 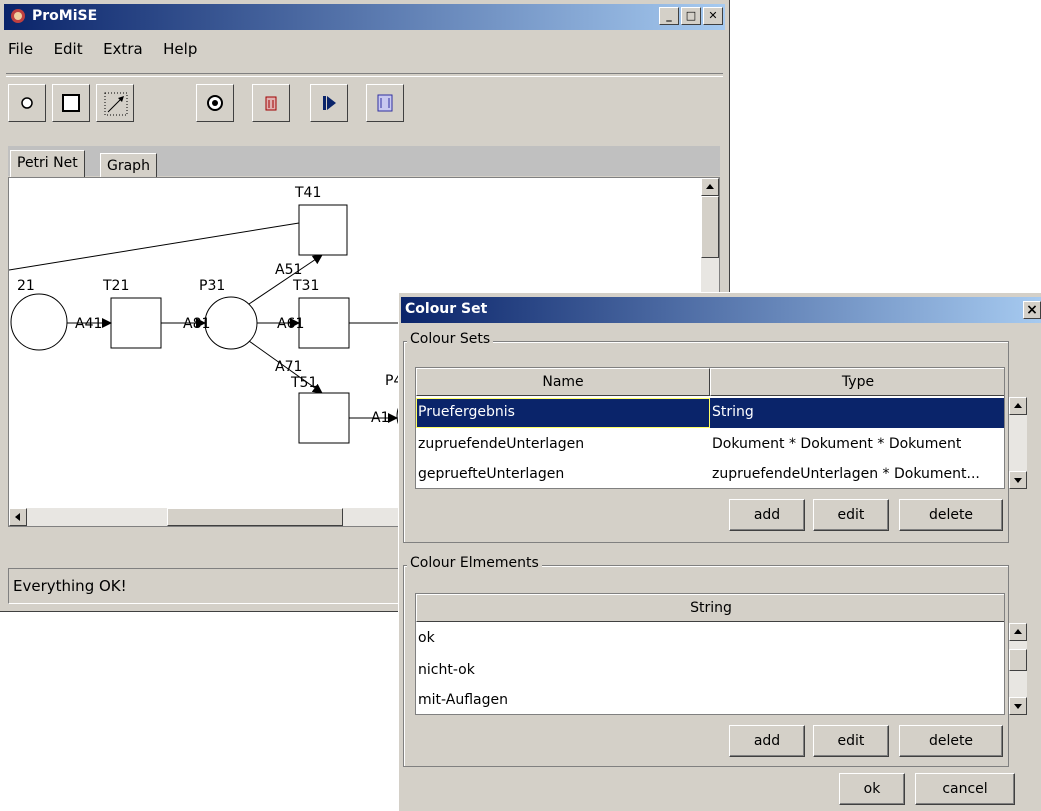 I want to click on list-item: ok, so click(x=426, y=638).